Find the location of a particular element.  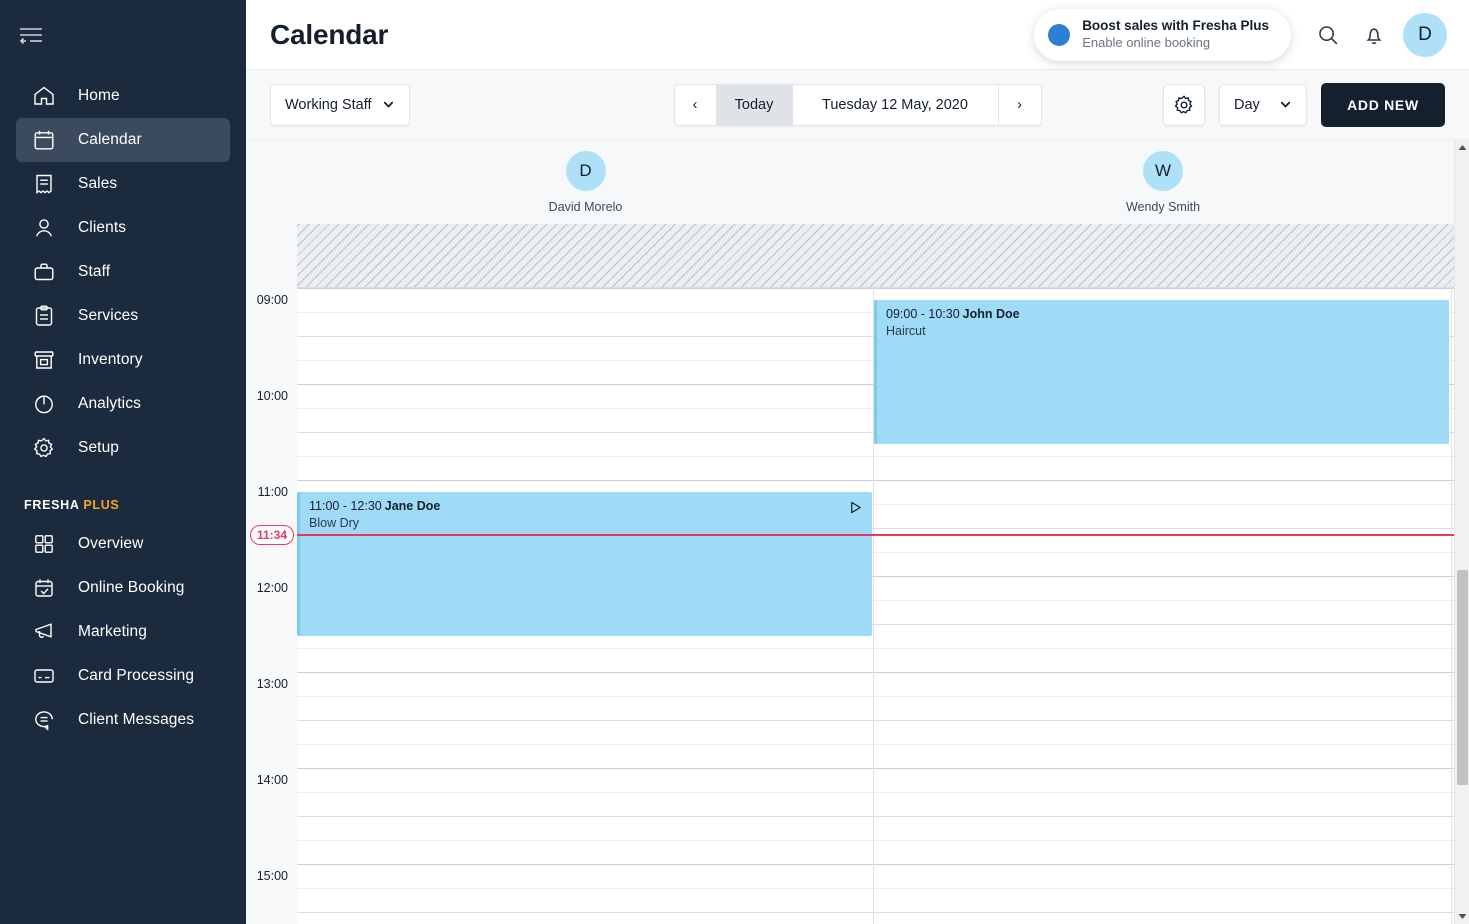

sidebar-item-label: Services is located at coordinates (108, 315).